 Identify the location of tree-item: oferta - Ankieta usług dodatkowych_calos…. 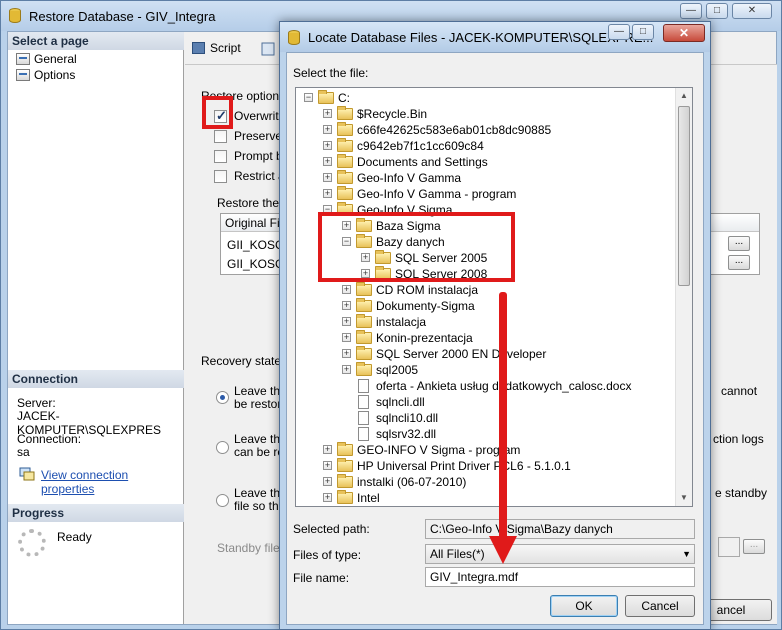
(486, 386).